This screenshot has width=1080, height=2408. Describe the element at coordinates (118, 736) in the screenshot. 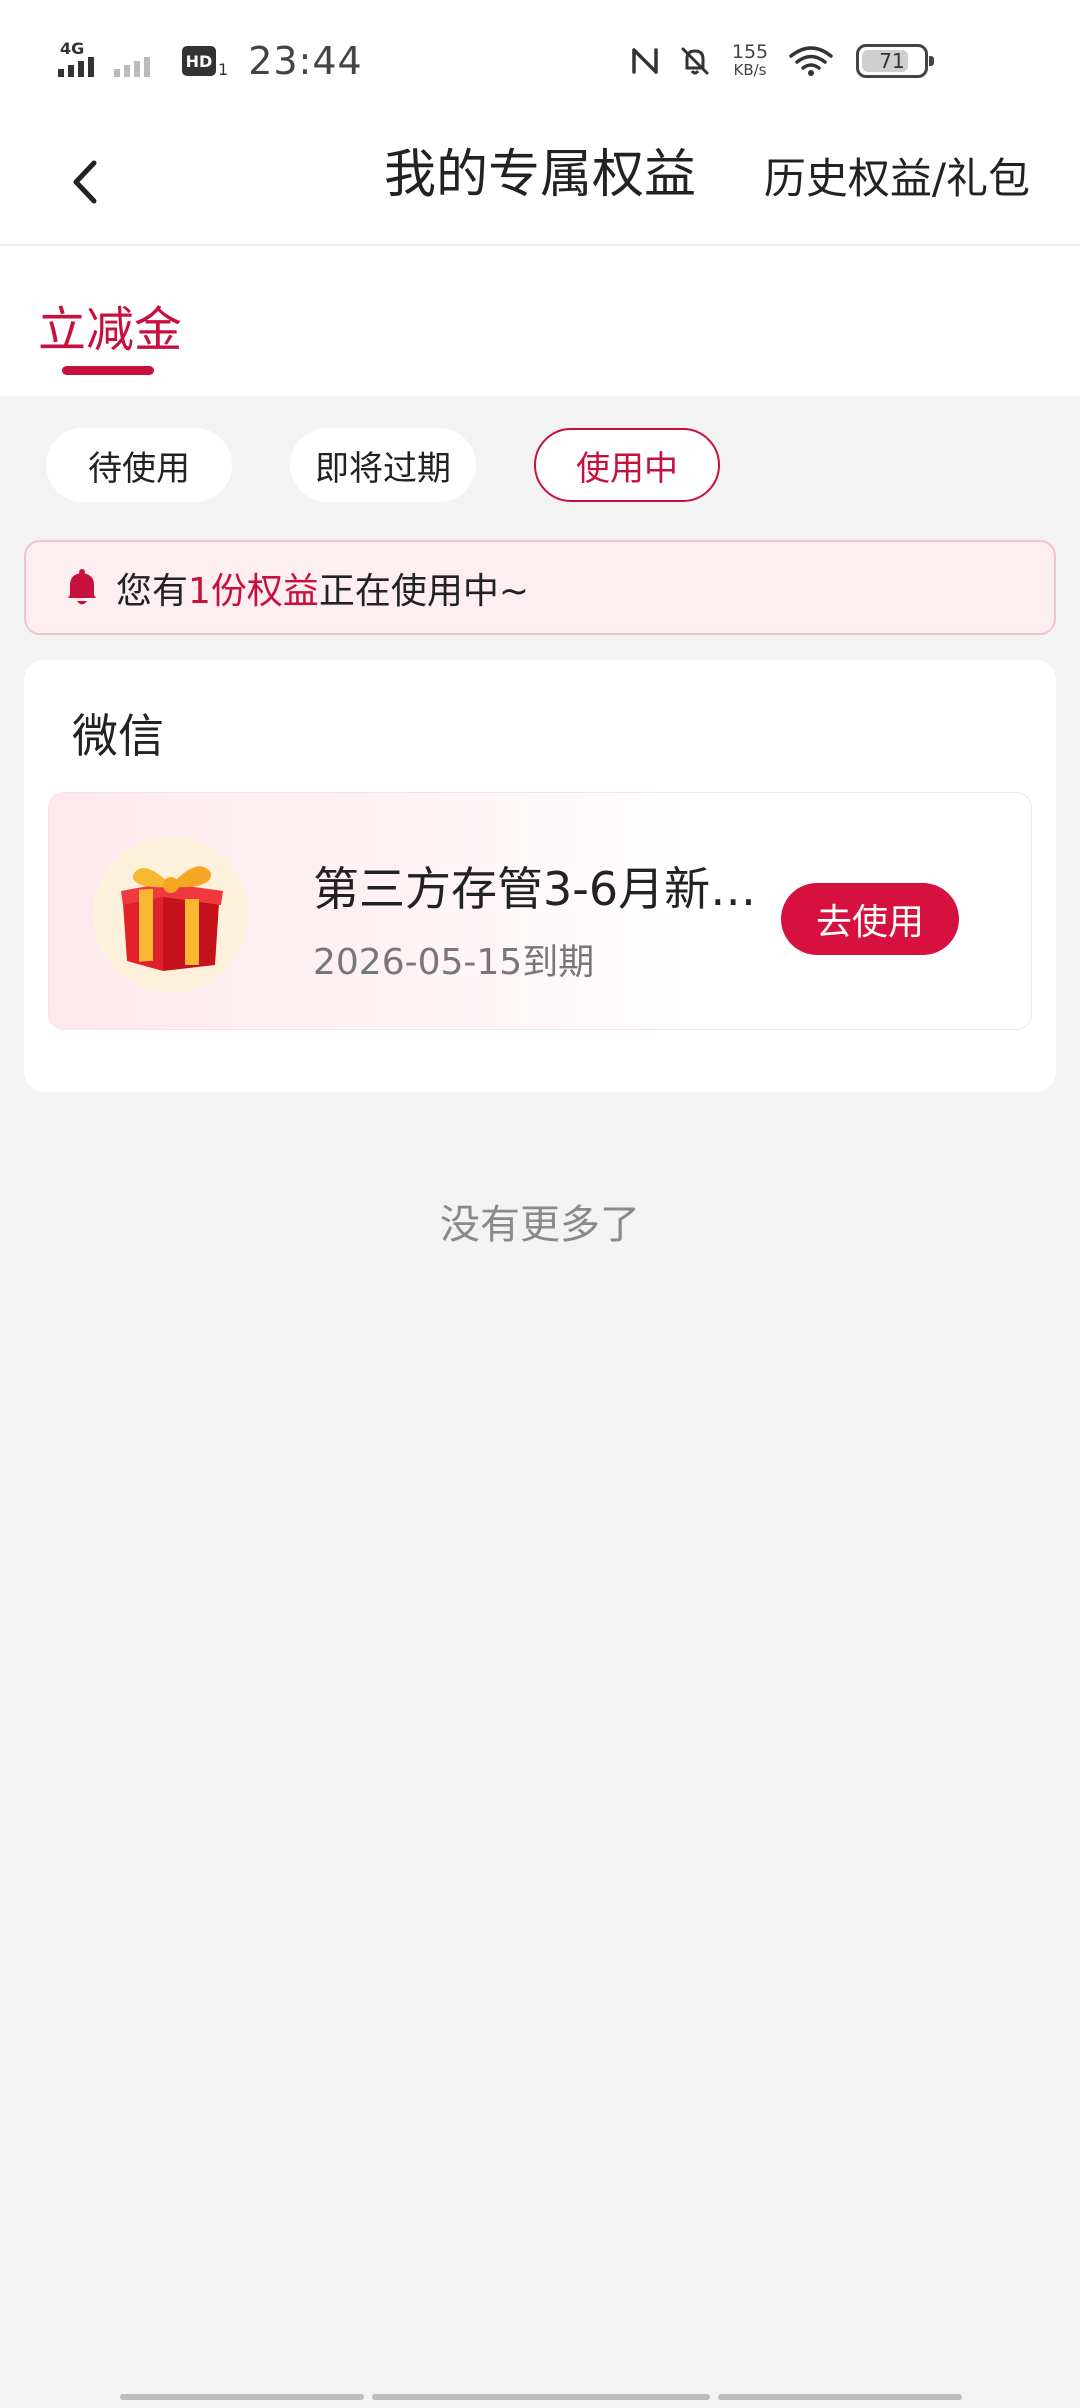

I see `card-title: 微信` at that location.